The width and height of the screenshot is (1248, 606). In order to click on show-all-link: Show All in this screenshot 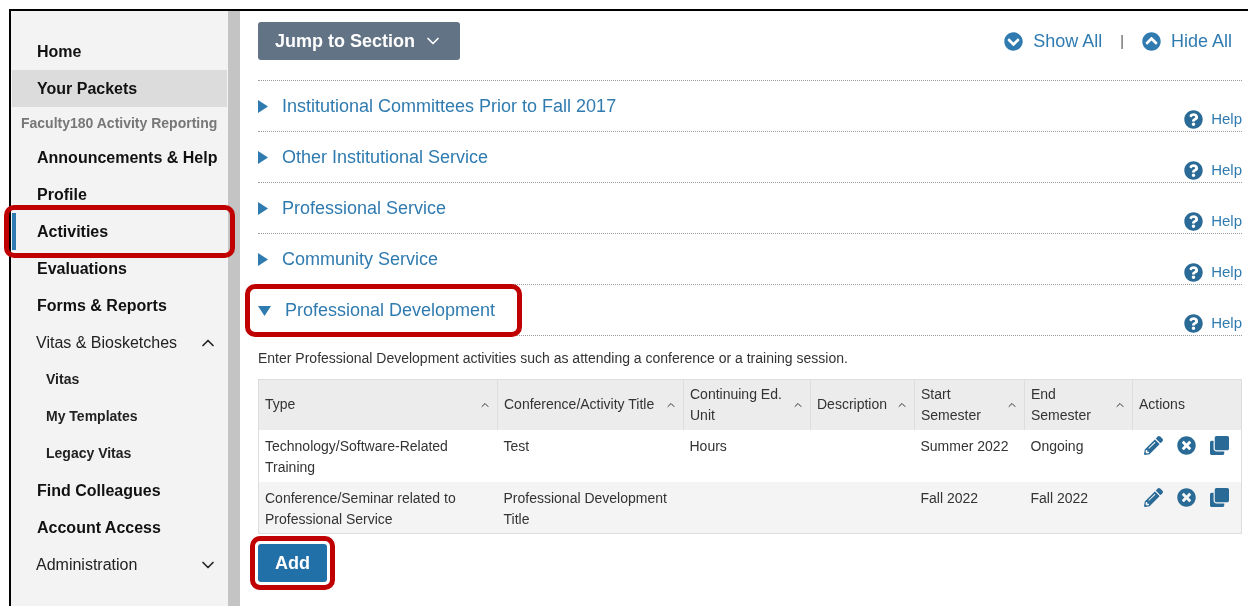, I will do `click(1053, 41)`.